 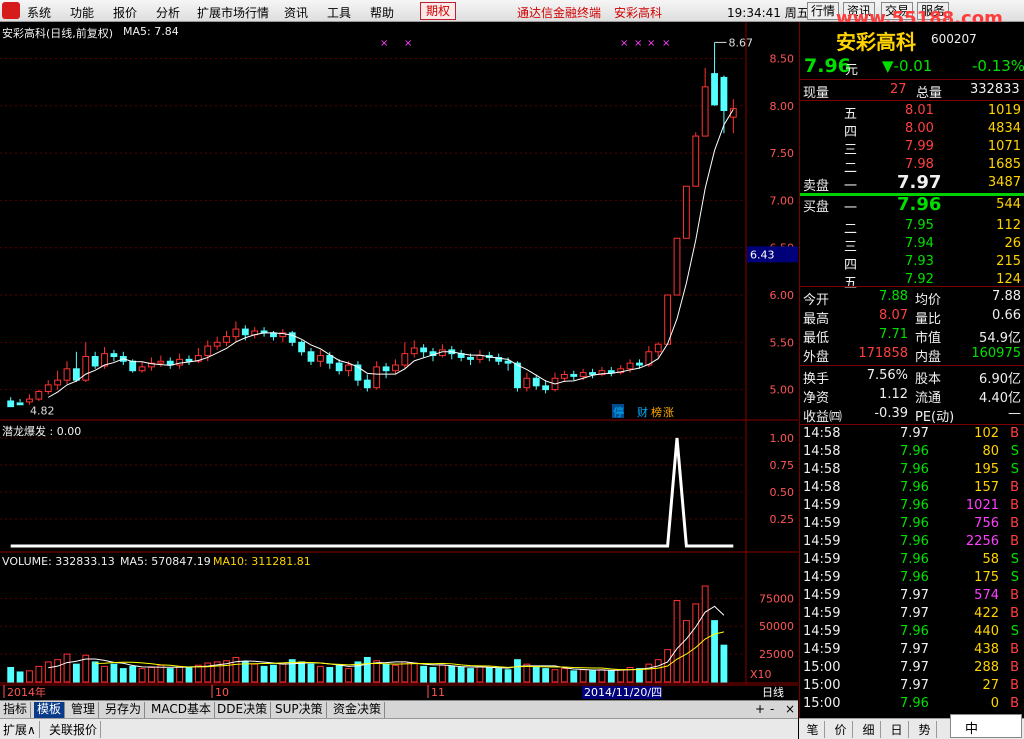 What do you see at coordinates (912, 686) in the screenshot?
I see `tick-row: 15:00 7.97 27 B` at bounding box center [912, 686].